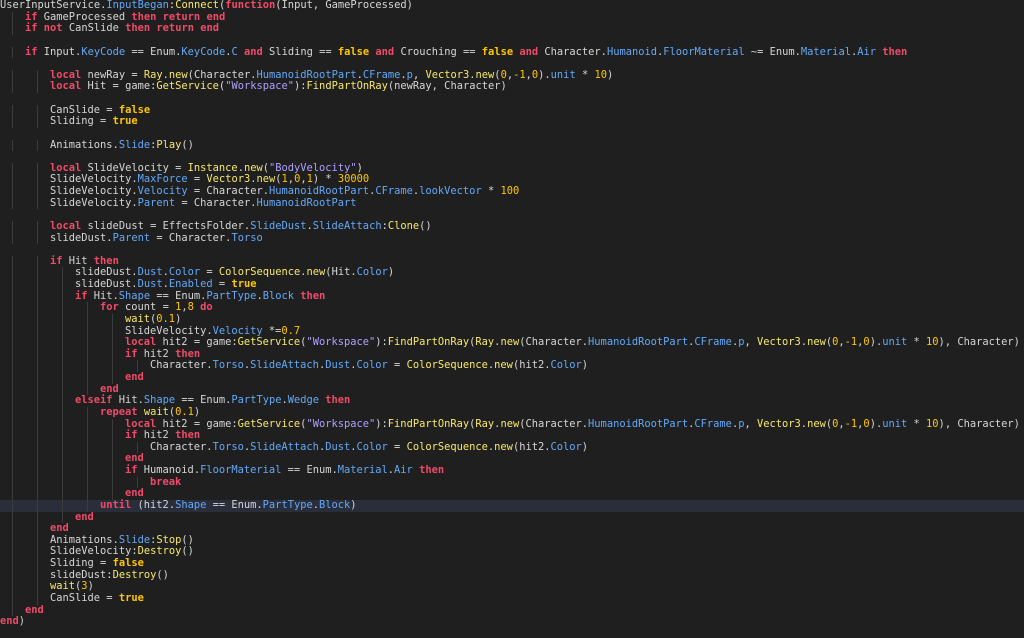 The width and height of the screenshot is (1024, 638). Describe the element at coordinates (932, 342) in the screenshot. I see `code-token: 10` at that location.